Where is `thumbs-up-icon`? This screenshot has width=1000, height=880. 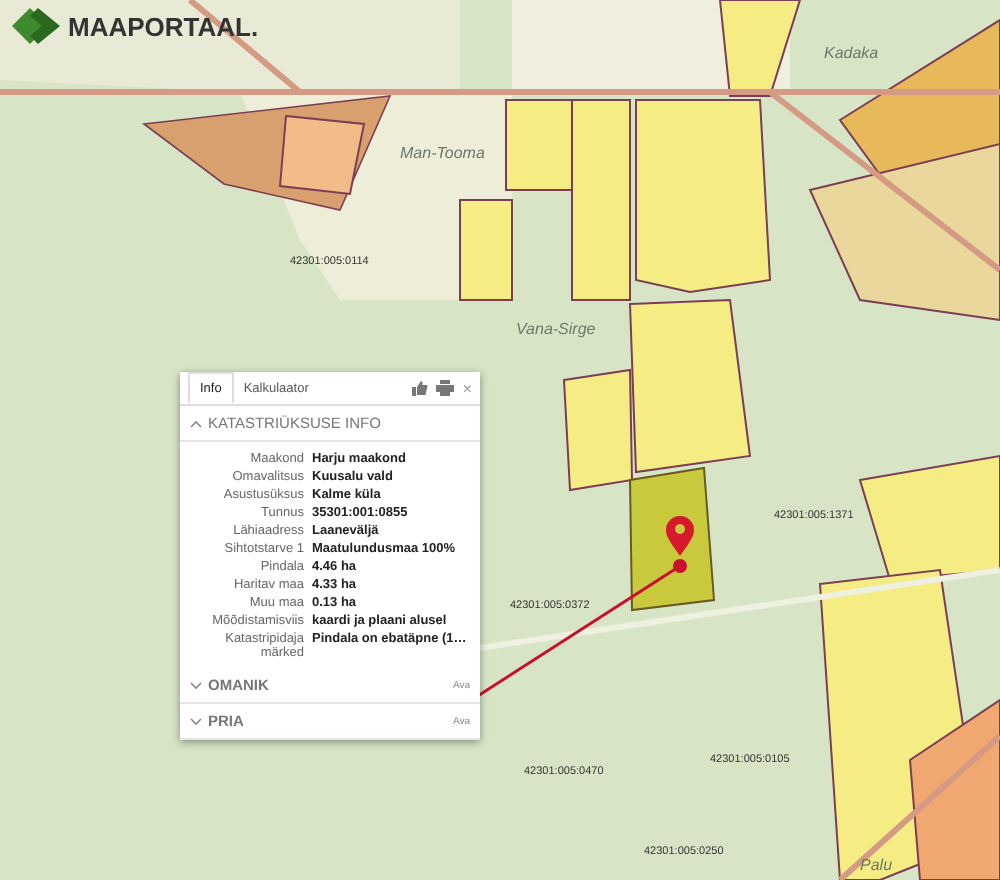
thumbs-up-icon is located at coordinates (420, 388).